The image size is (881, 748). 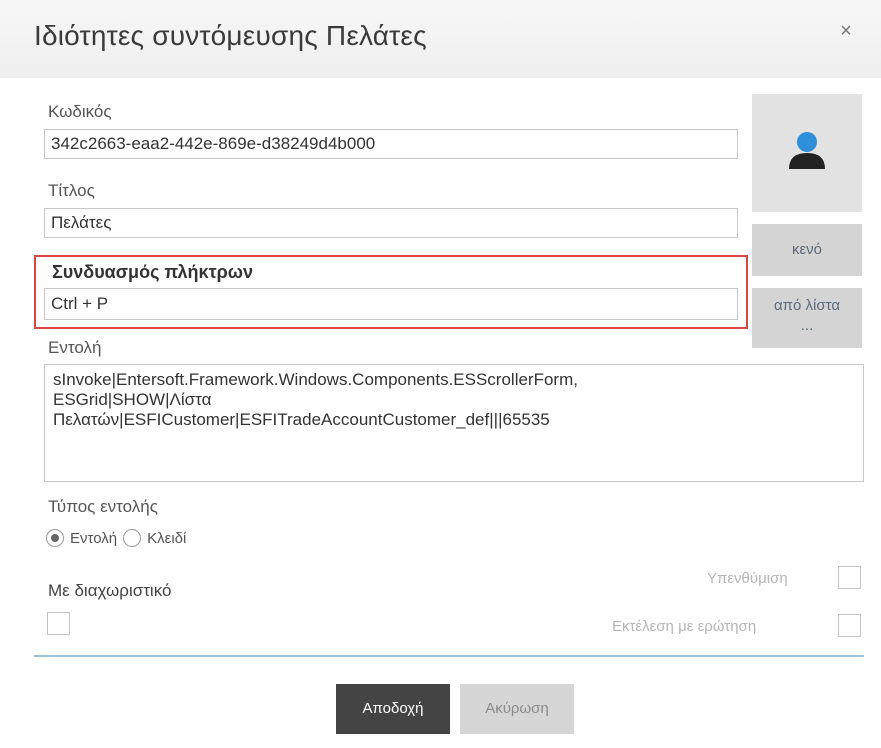 What do you see at coordinates (71, 190) in the screenshot?
I see `title-label: Τίτλος` at bounding box center [71, 190].